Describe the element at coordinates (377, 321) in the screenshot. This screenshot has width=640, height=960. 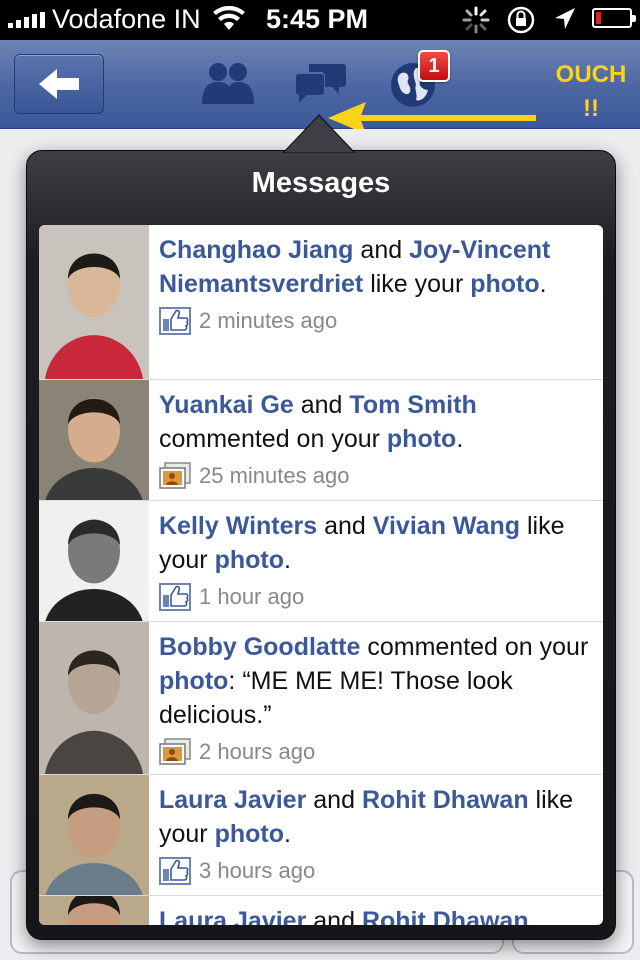
I see `notification-meta: 2 minutes ago` at that location.